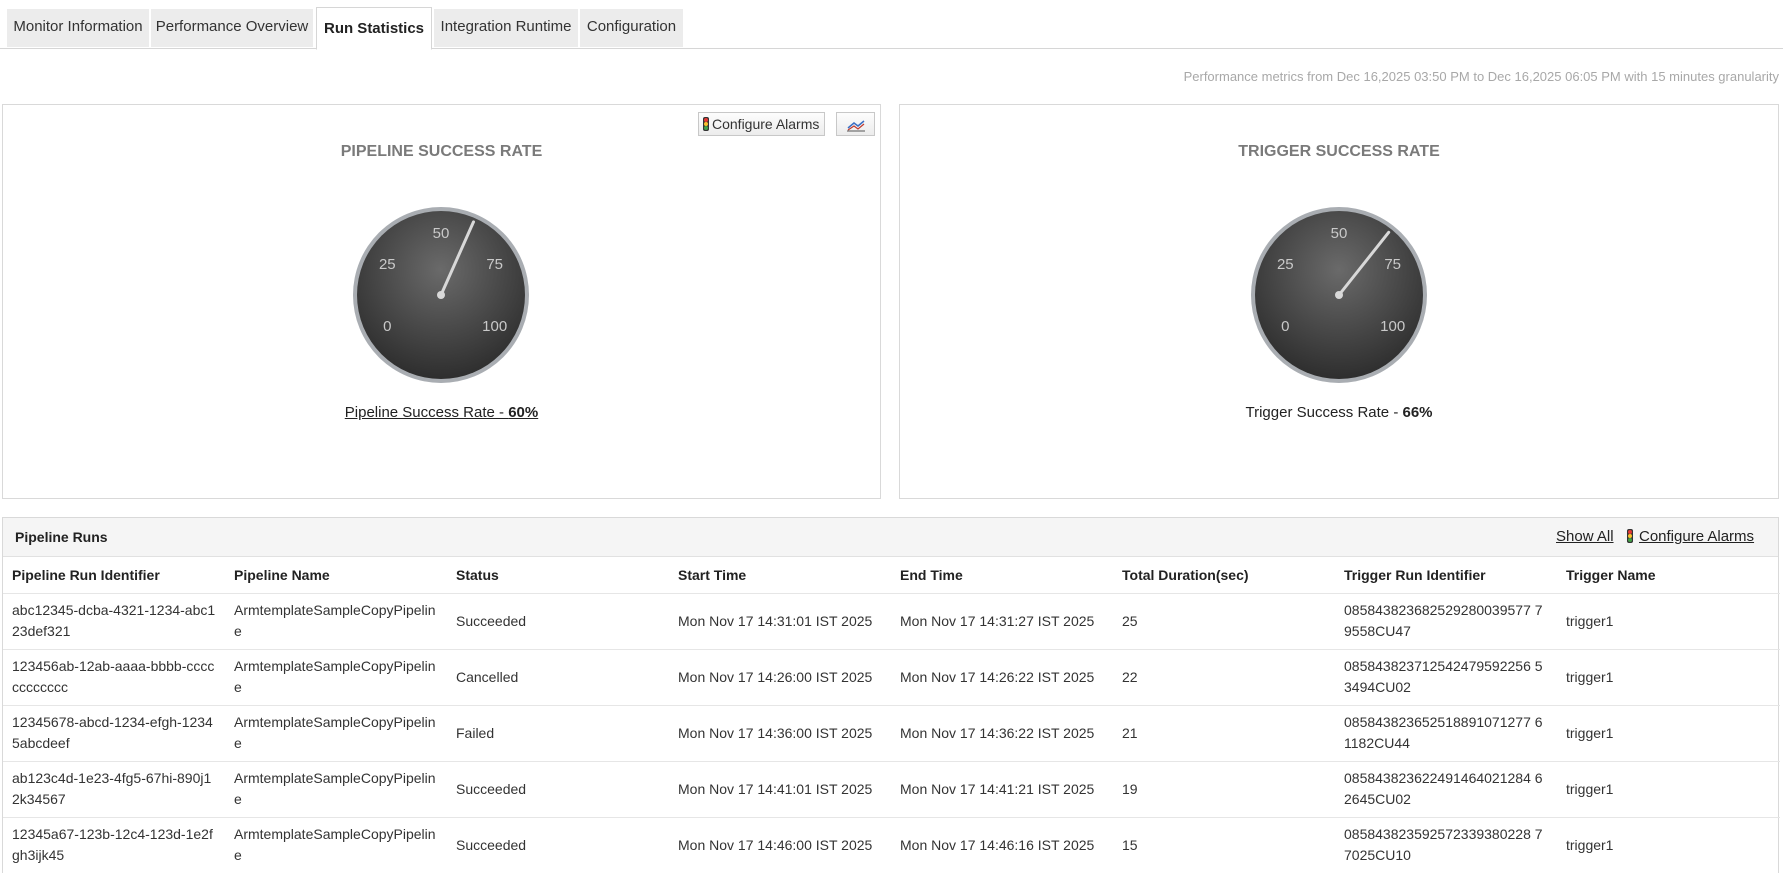  I want to click on configure-alarms-button: Configure Alarms, so click(762, 124).